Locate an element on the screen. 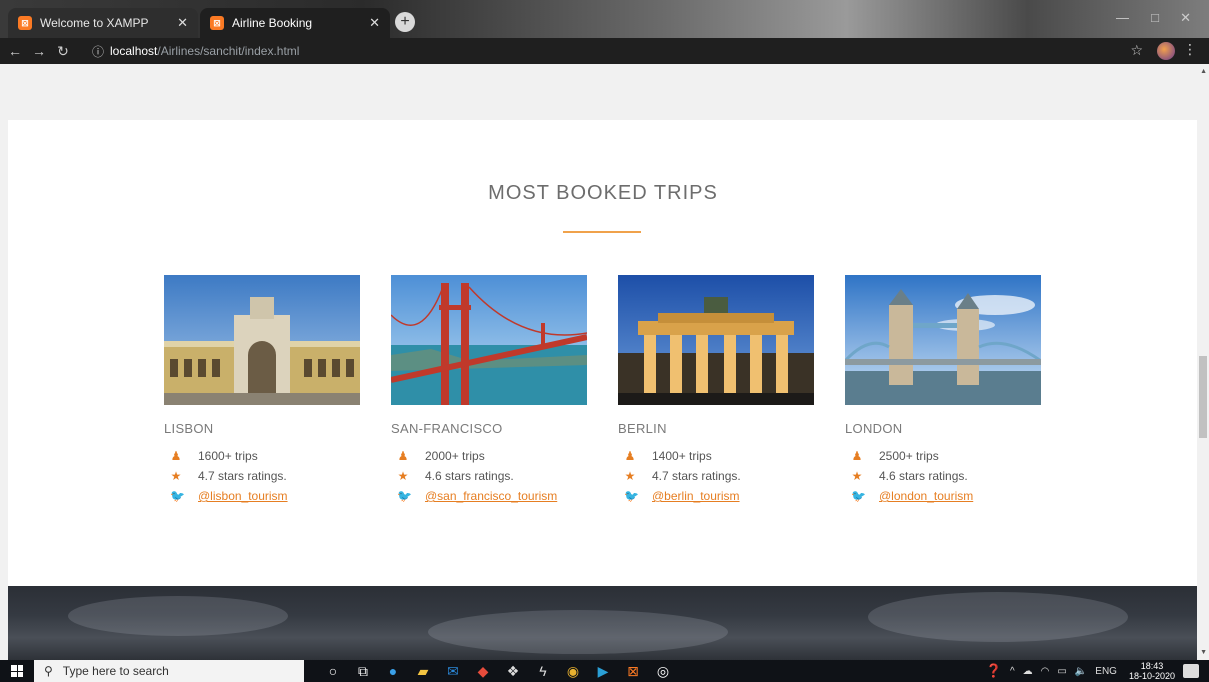 This screenshot has width=1209, height=682. reload-icon: ↻ is located at coordinates (63, 51).